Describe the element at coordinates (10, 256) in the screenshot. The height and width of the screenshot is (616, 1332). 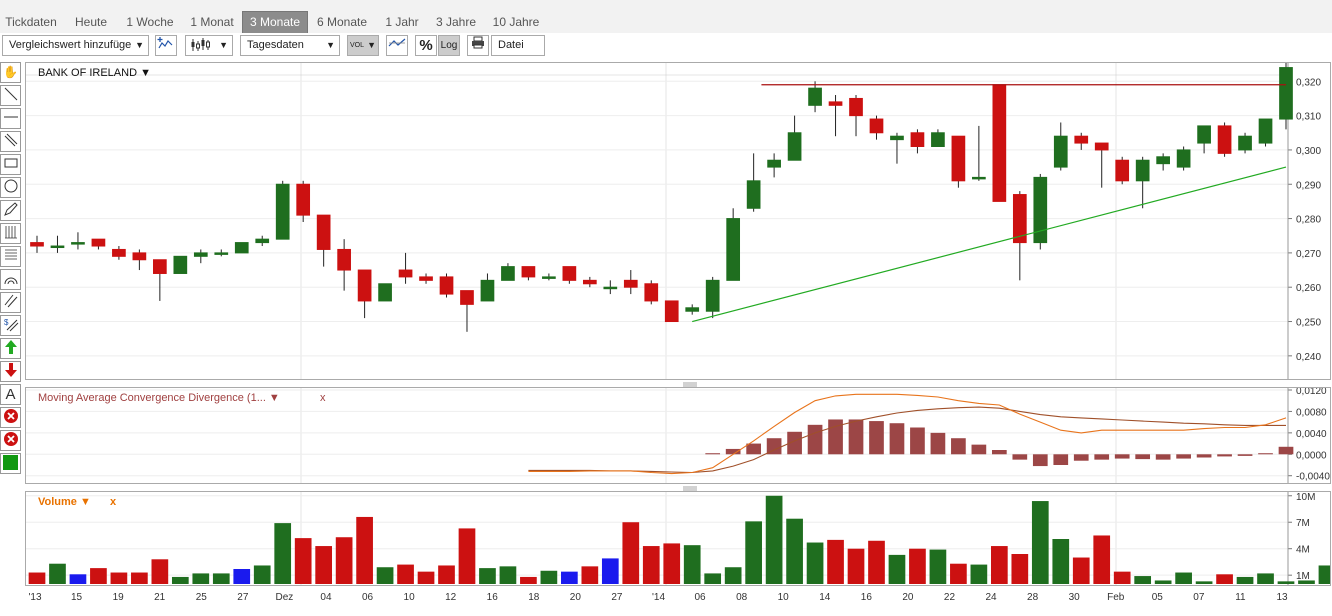
I see `fibonacci-fan-tool` at that location.